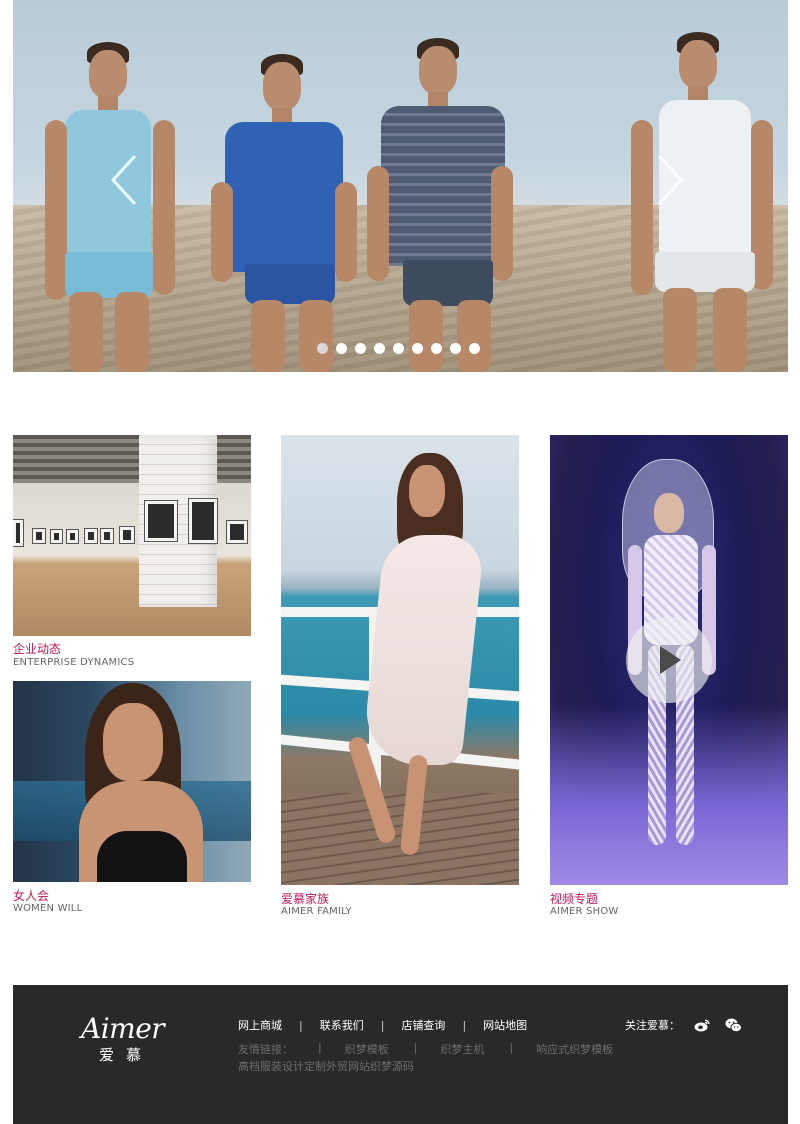 This screenshot has height=1124, width=800. I want to click on chevron-right-icon, so click(670, 180).